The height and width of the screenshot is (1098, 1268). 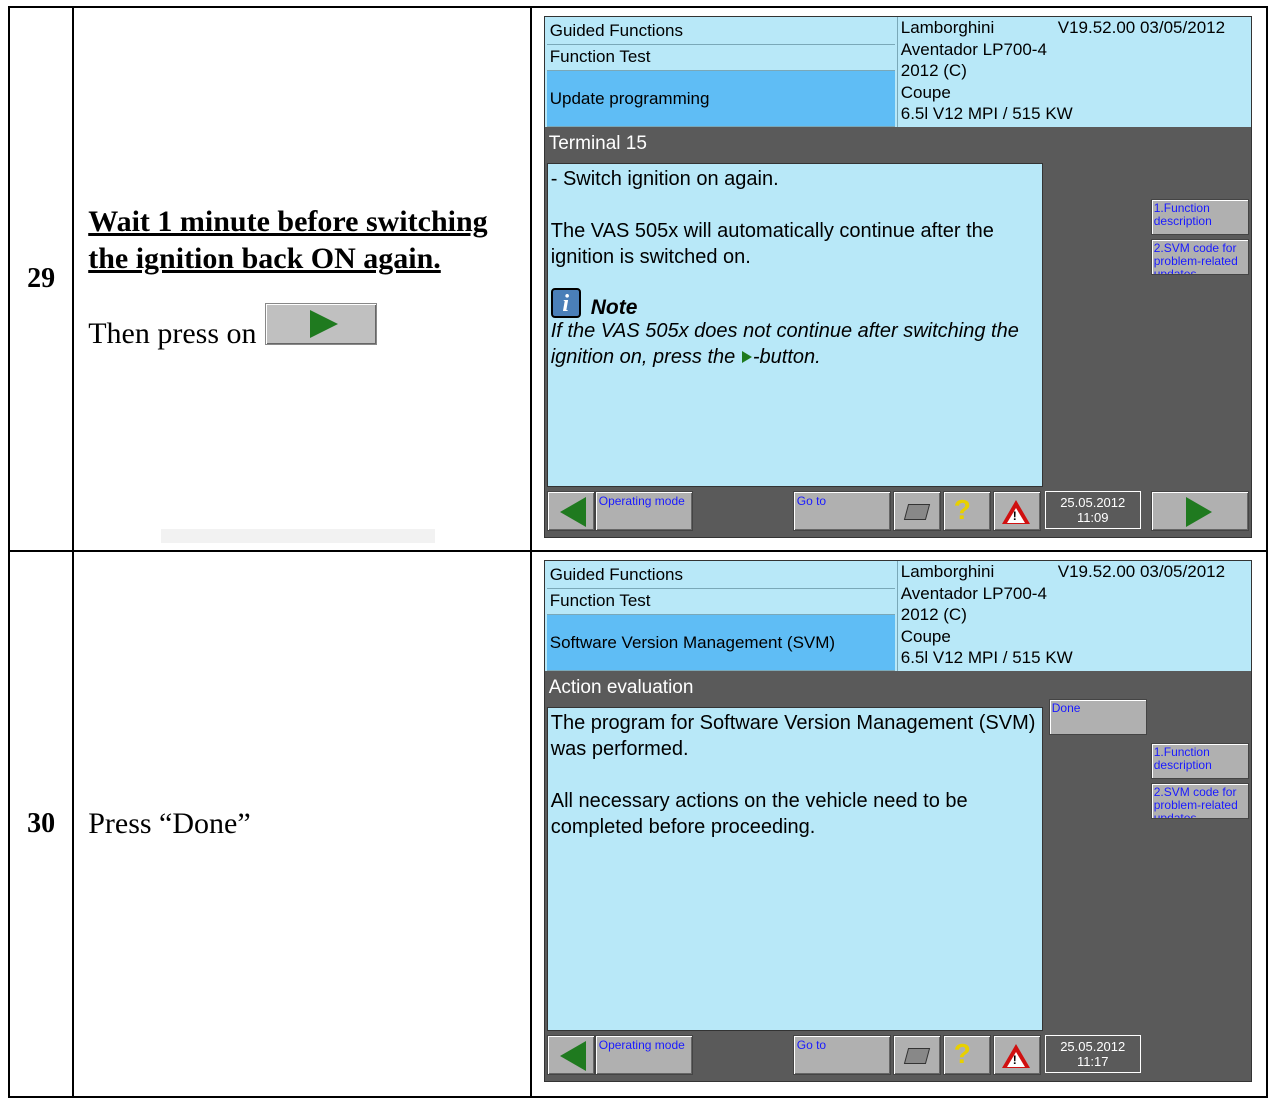 I want to click on time: 11:09, so click(x=1092, y=517).